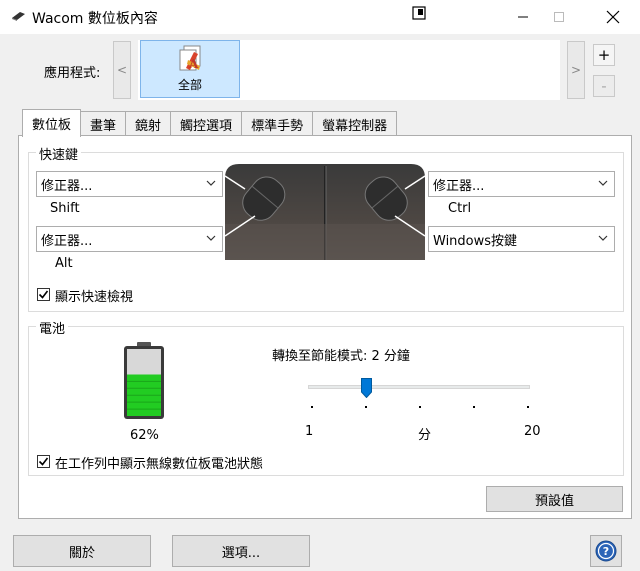  I want to click on show-express-view-checkbox, so click(43, 294).